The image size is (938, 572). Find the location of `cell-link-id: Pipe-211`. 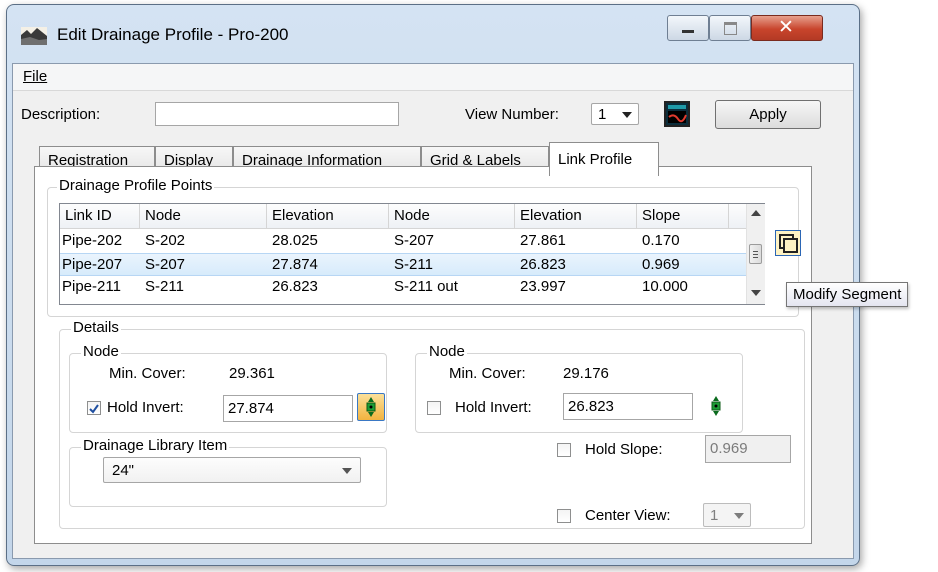

cell-link-id: Pipe-211 is located at coordinates (91, 286).